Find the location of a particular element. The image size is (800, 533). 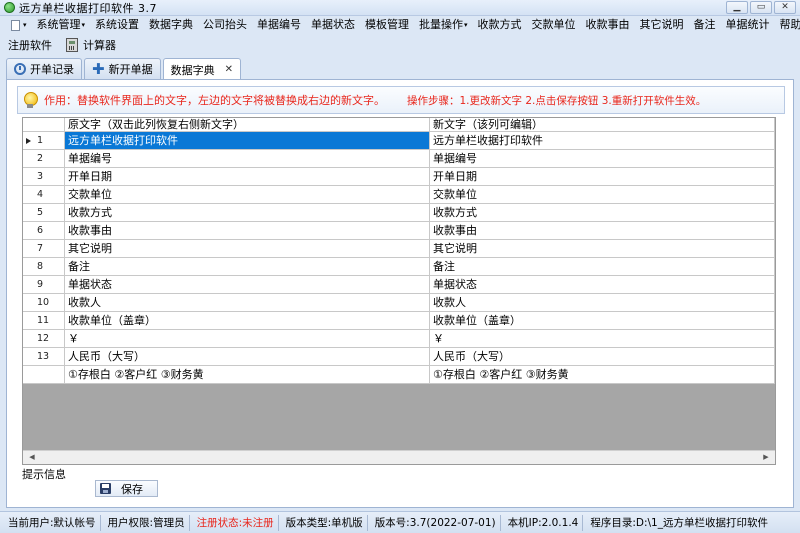

menu-item: 其它说明 is located at coordinates (662, 25).